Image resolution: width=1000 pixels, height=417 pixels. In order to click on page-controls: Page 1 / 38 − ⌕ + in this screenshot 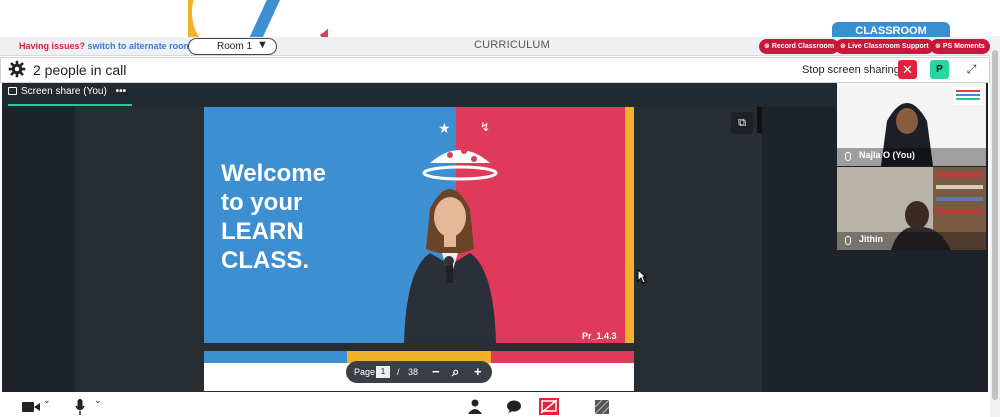, I will do `click(419, 372)`.